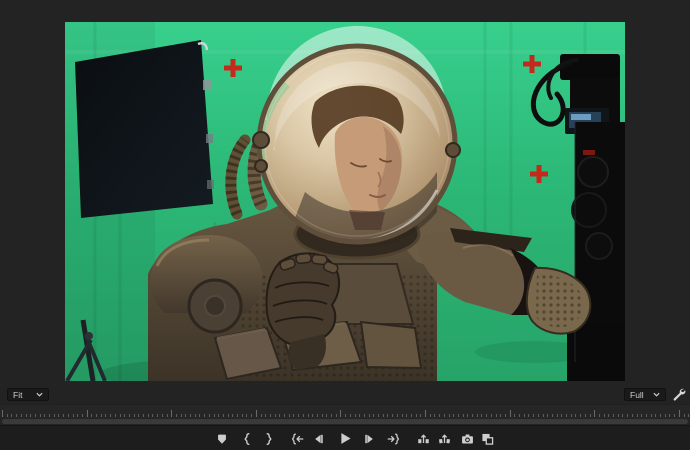  I want to click on step-forward-button, so click(370, 439).